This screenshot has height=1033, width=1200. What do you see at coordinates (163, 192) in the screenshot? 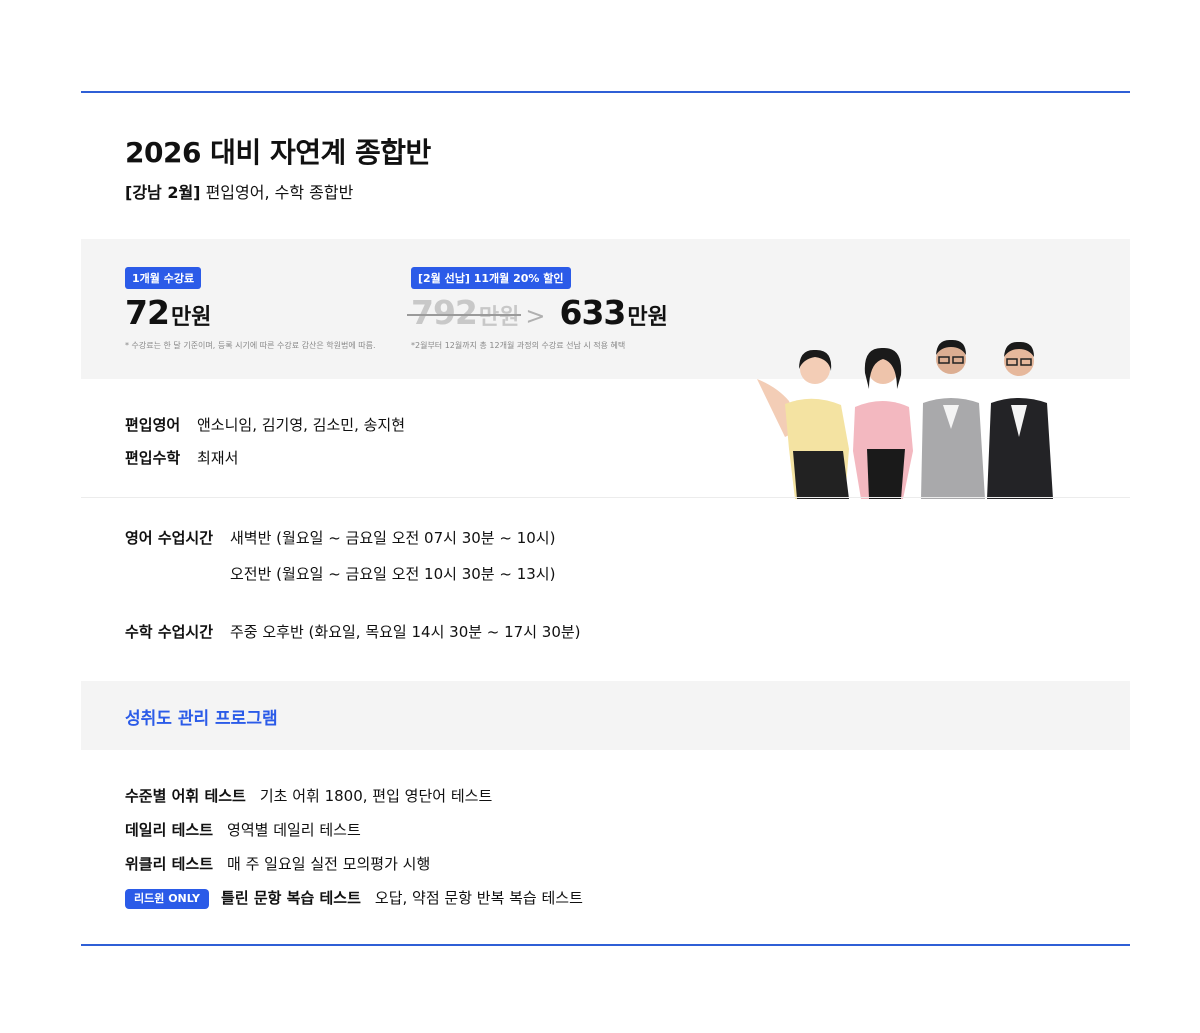
I see `course-branch: [강남 2월]` at bounding box center [163, 192].